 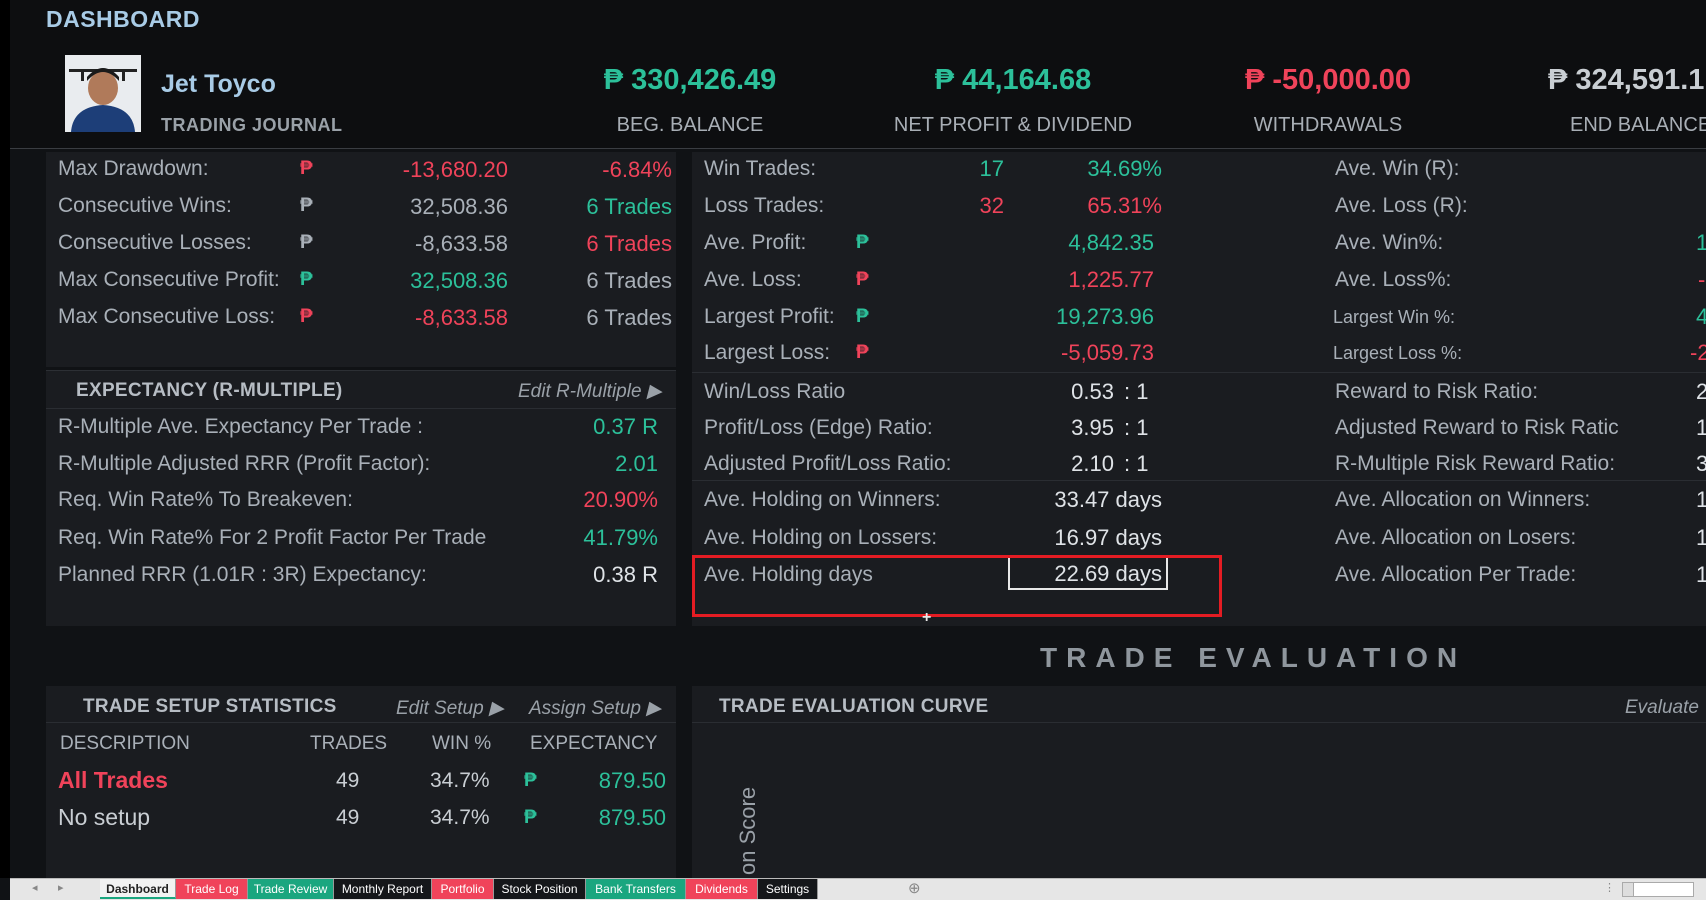 What do you see at coordinates (625, 574) in the screenshot?
I see `planned-rrr-value: 0.38 R` at bounding box center [625, 574].